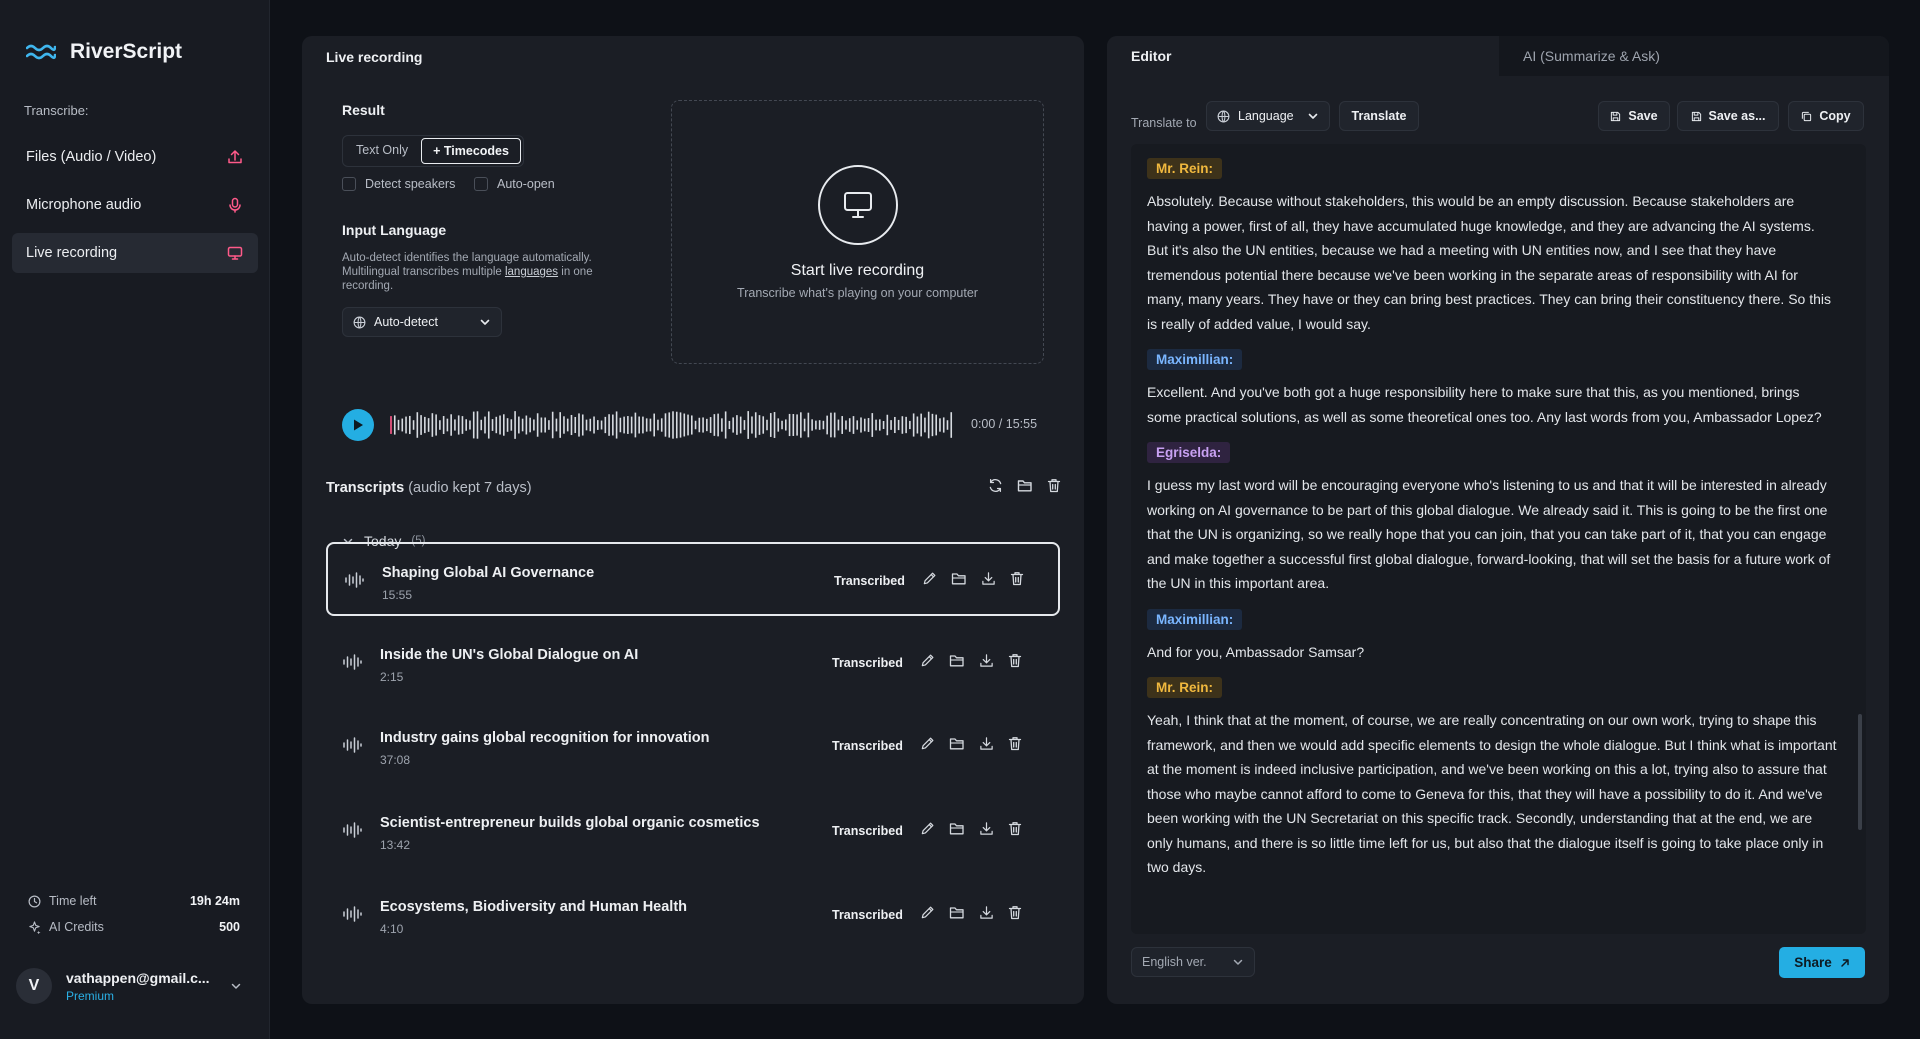  I want to click on result-toggle: Text Only + Timecodes, so click(433, 151).